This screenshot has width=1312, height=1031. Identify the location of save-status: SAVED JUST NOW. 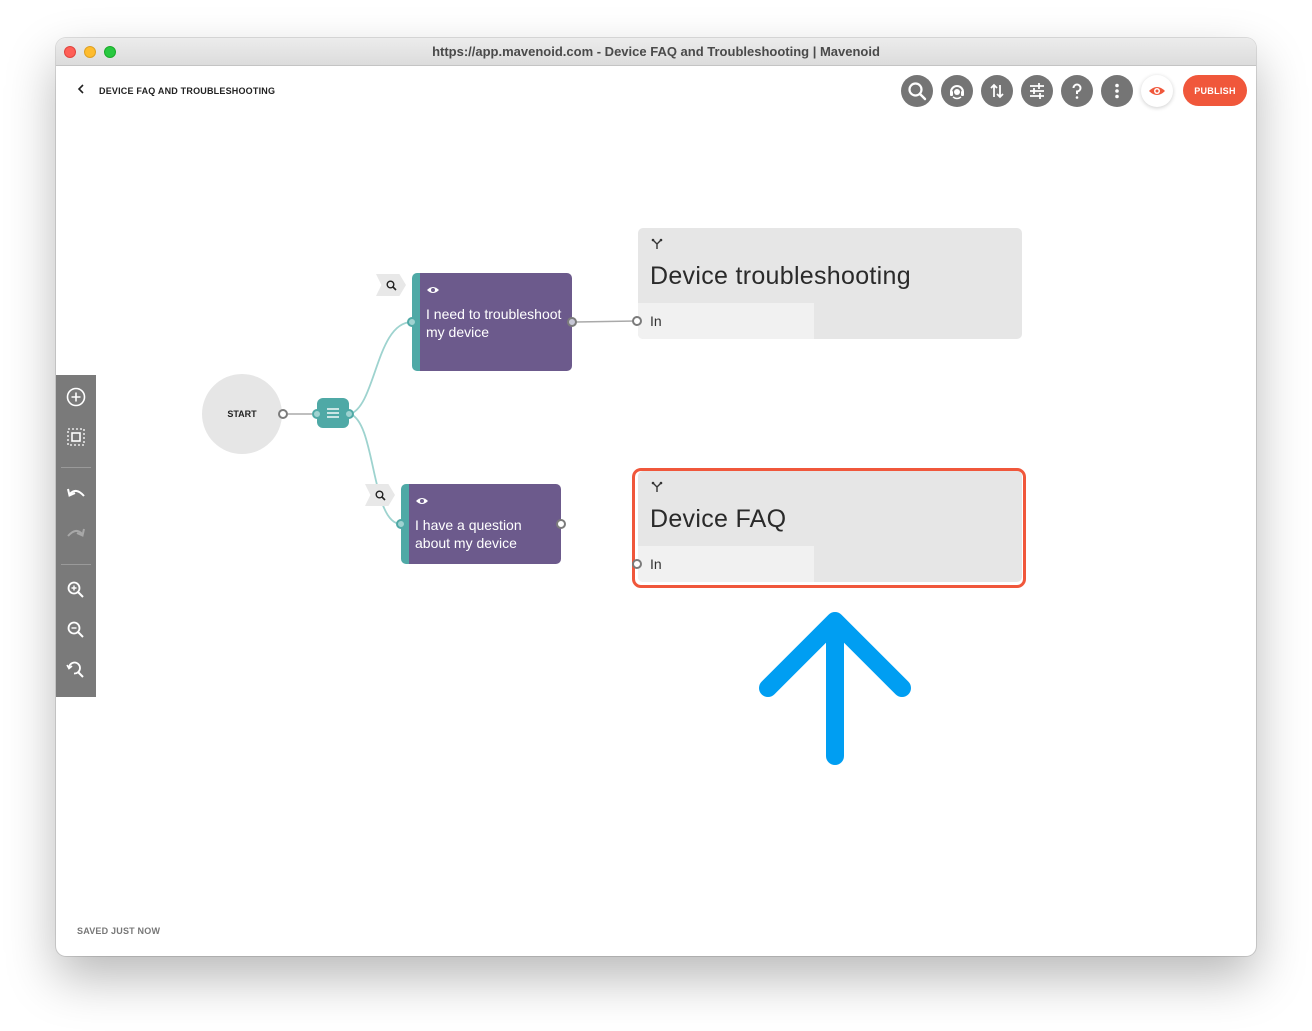
(119, 931).